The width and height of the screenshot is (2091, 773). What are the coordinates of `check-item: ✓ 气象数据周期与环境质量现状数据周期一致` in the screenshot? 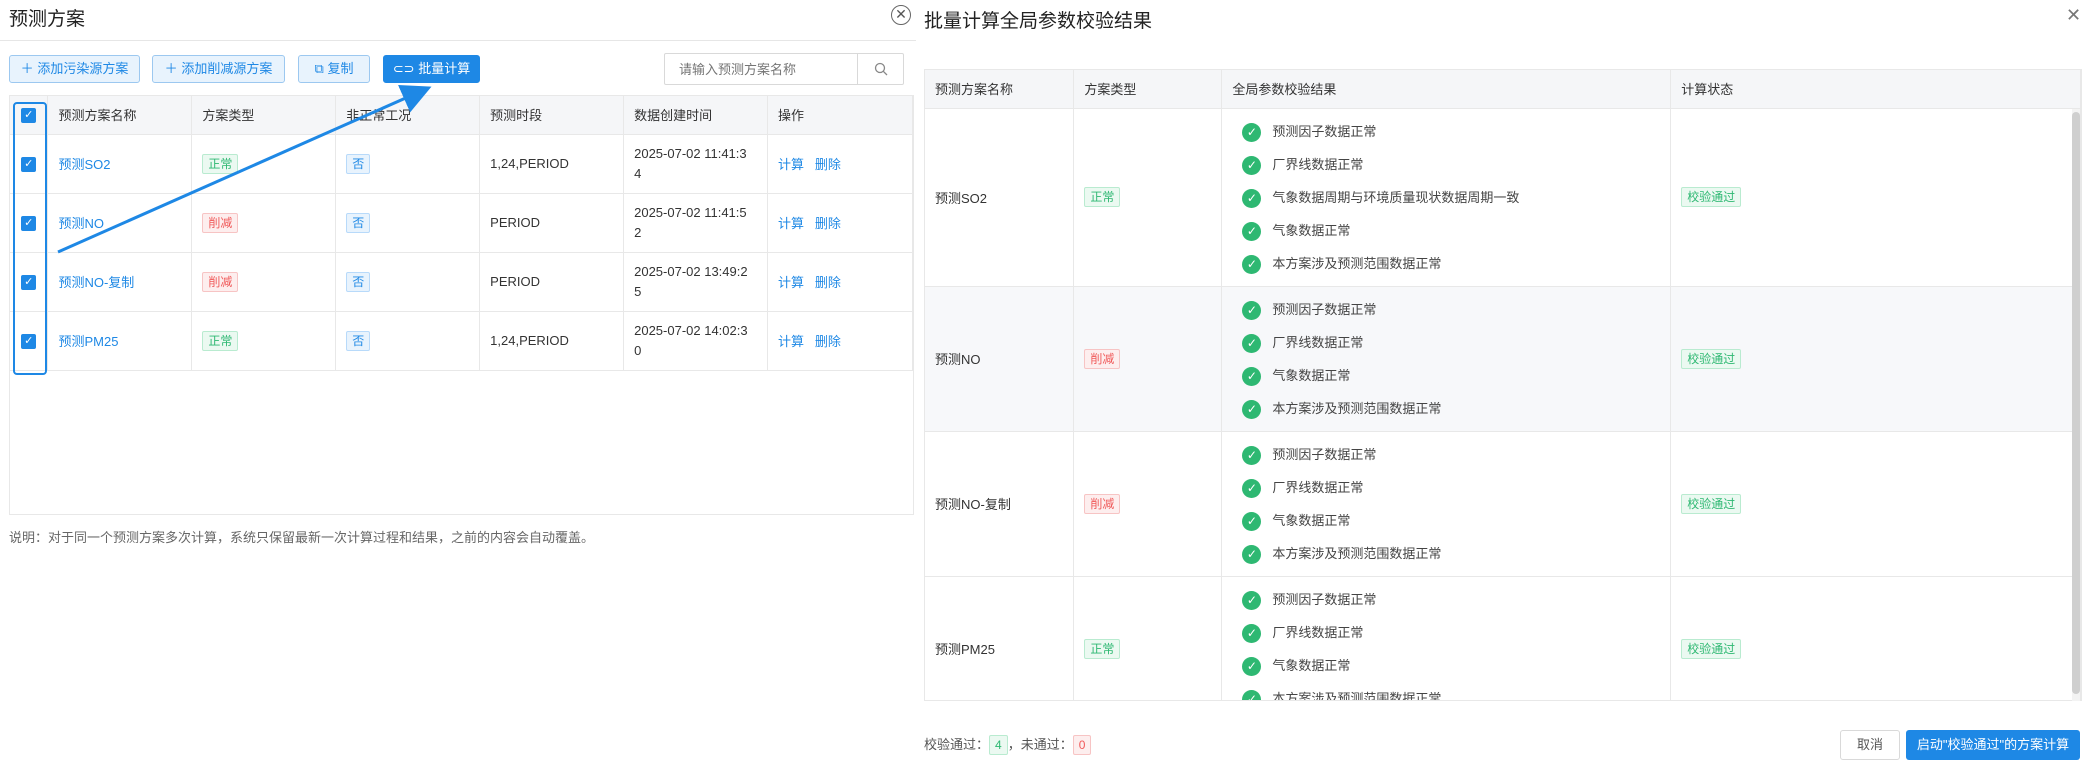 It's located at (1446, 197).